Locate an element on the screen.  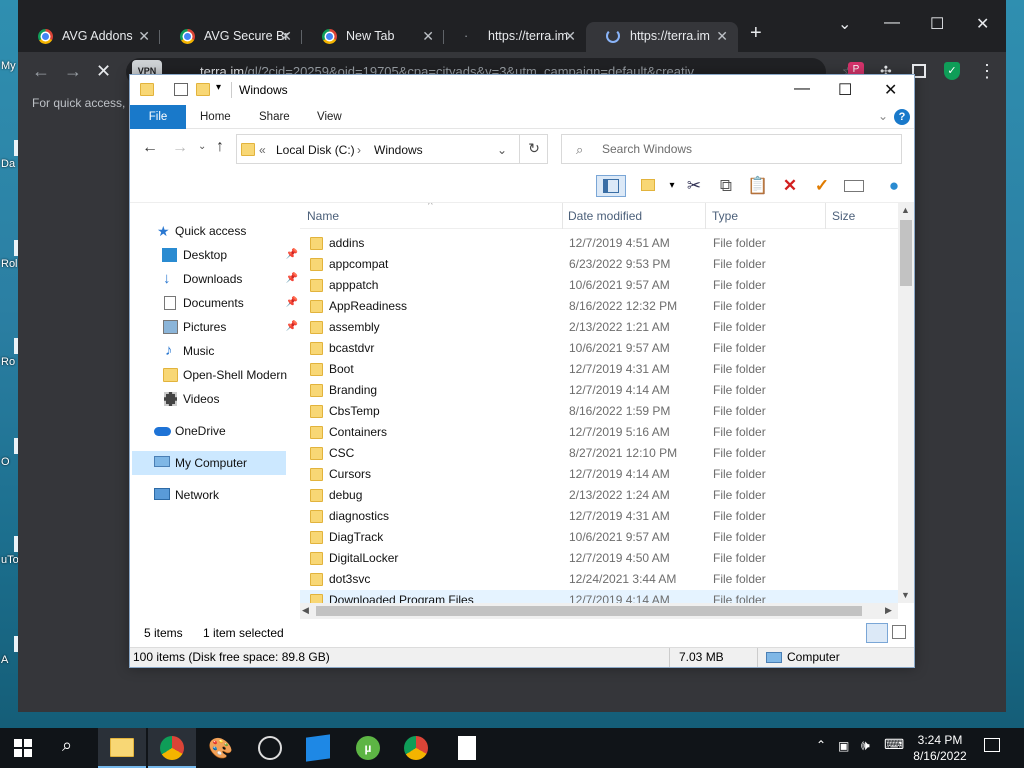
tray-chevron-icon: ⌃ is located at coordinates (821, 745).